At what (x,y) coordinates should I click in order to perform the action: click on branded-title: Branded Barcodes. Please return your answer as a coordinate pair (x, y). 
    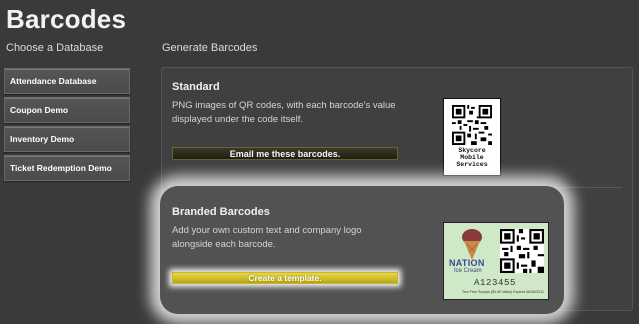
    Looking at the image, I should click on (221, 212).